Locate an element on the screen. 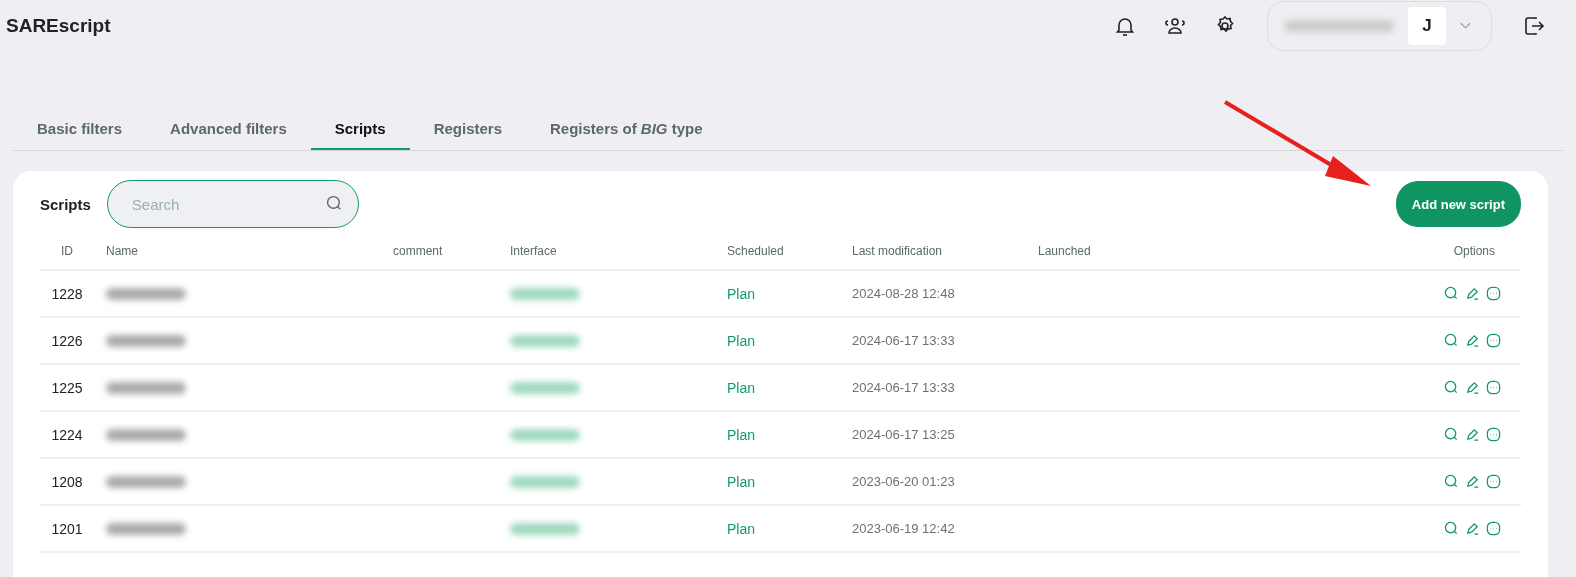 The width and height of the screenshot is (1576, 577). column-header: comment is located at coordinates (418, 251).